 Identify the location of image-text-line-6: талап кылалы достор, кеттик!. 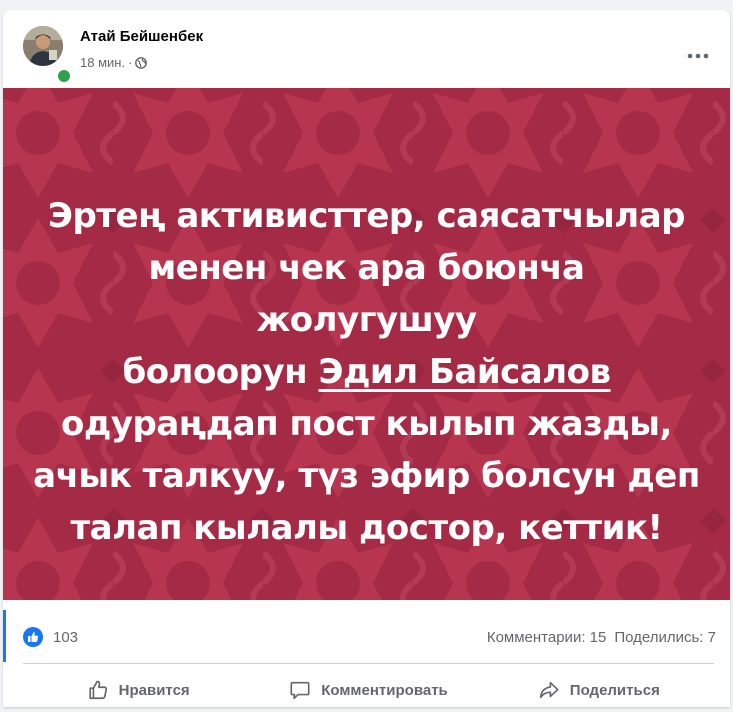
(366, 528).